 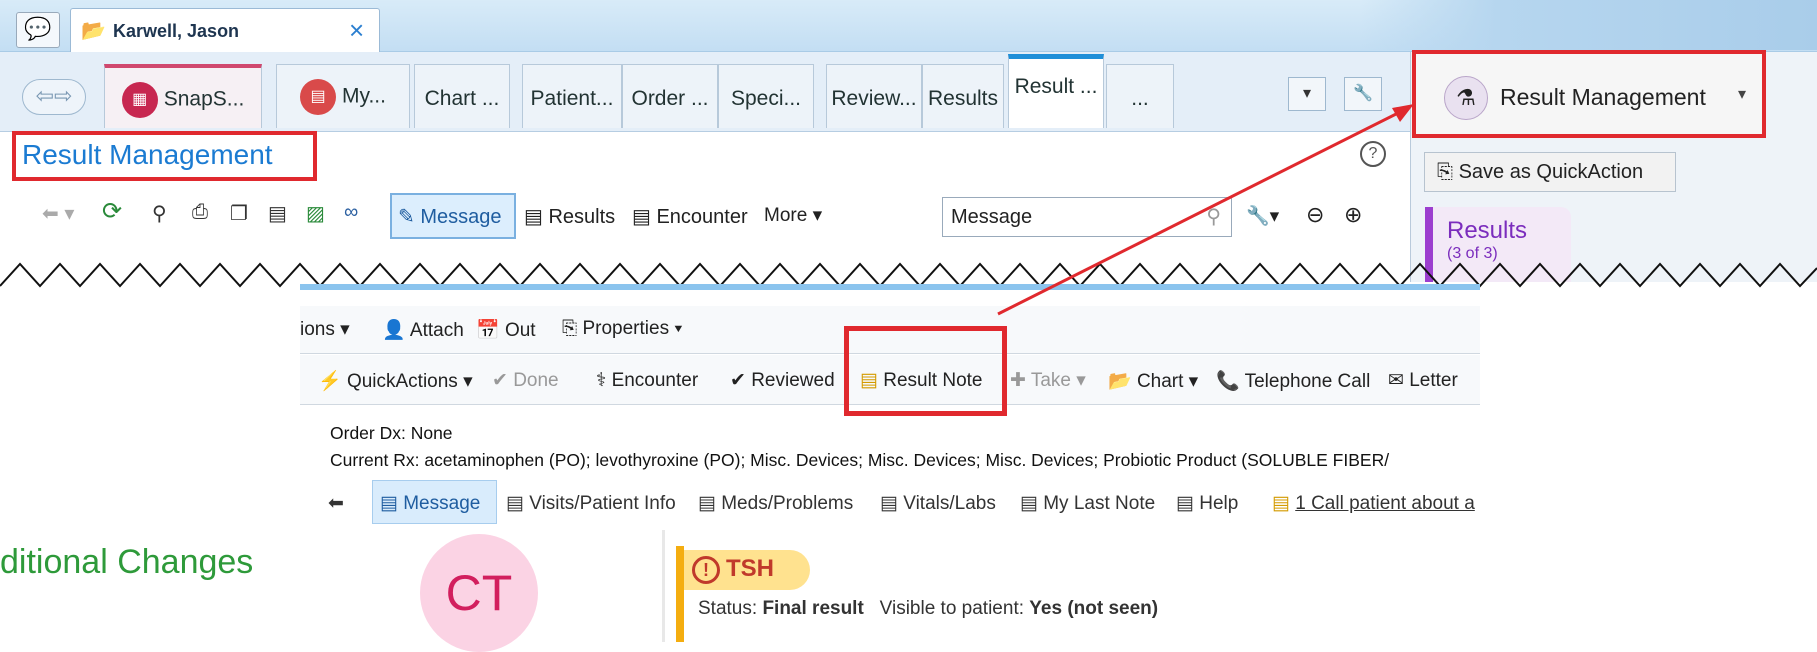 What do you see at coordinates (336, 503) in the screenshot?
I see `back-arrow-icon: ⬅` at bounding box center [336, 503].